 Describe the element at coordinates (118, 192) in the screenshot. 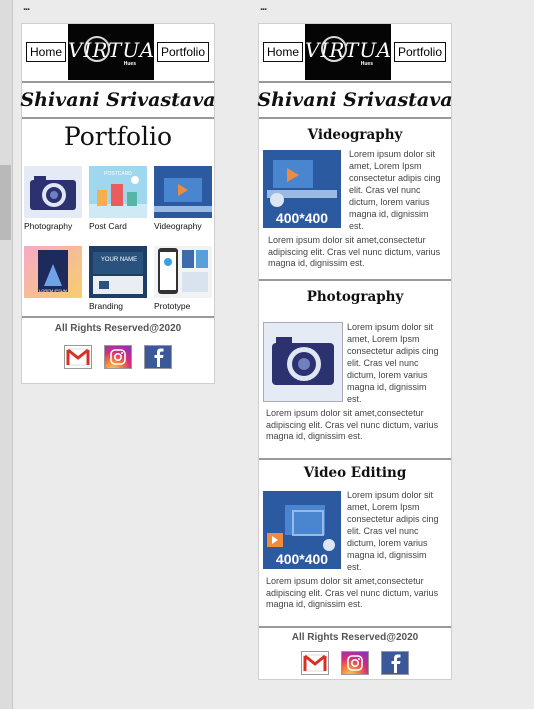

I see `postcard-thumbnail: POSTCARD` at that location.